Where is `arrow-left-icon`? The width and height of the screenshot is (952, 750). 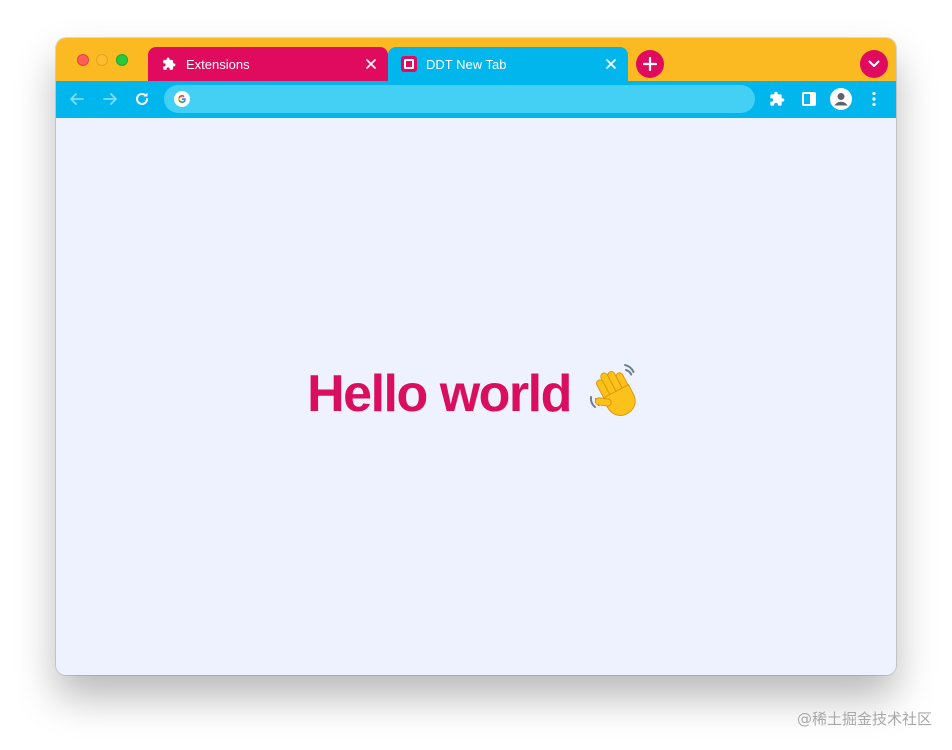 arrow-left-icon is located at coordinates (77, 99).